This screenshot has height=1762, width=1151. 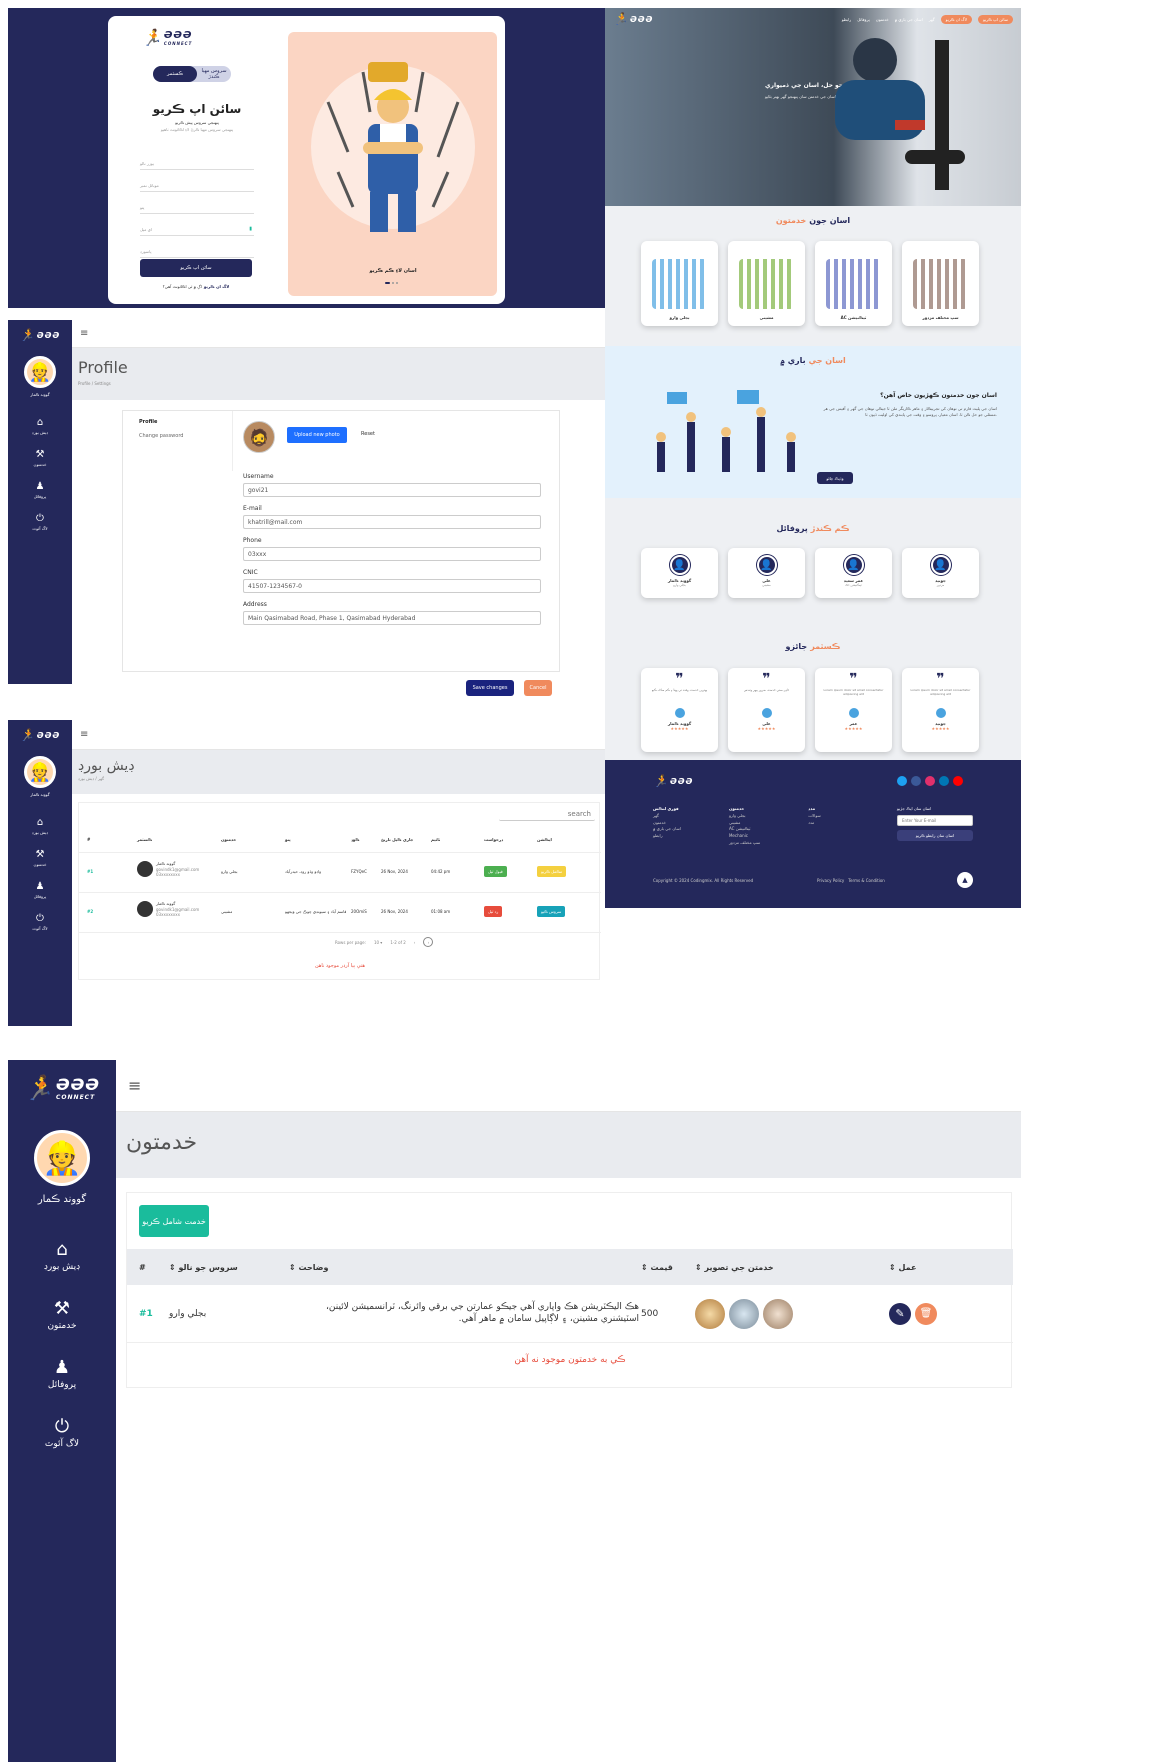 What do you see at coordinates (197, 203) in the screenshot?
I see `signup-field-2: پتو` at bounding box center [197, 203].